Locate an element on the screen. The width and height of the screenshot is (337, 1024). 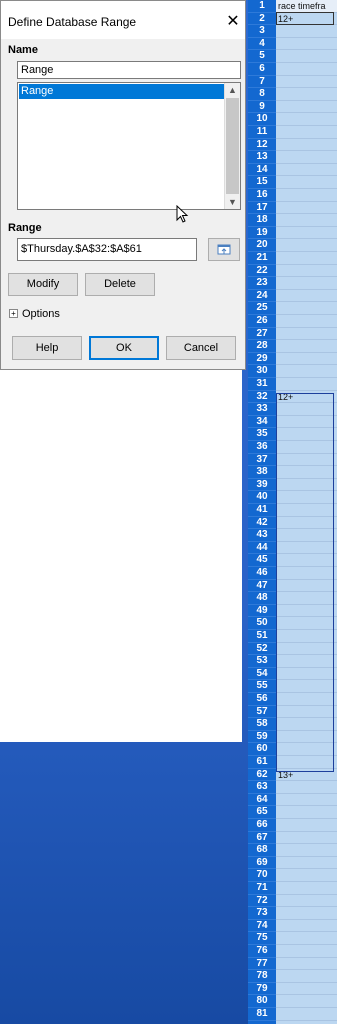
ok-button: OK is located at coordinates (124, 348).